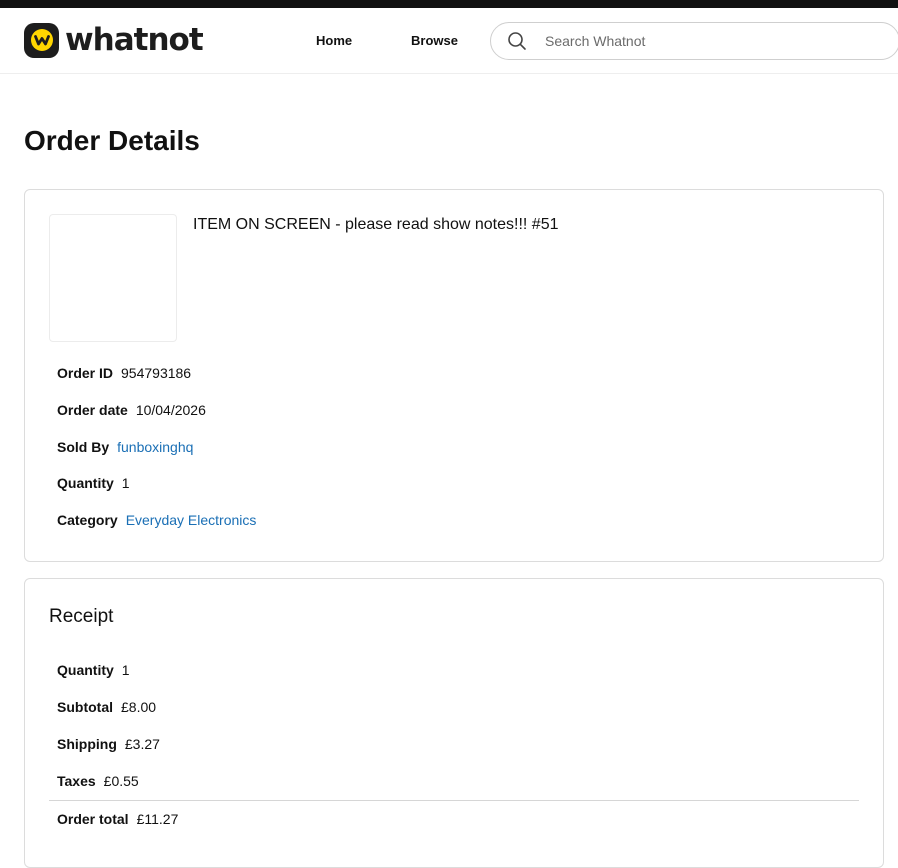 The width and height of the screenshot is (898, 868). What do you see at coordinates (93, 819) in the screenshot?
I see `order-total-label: Order total` at bounding box center [93, 819].